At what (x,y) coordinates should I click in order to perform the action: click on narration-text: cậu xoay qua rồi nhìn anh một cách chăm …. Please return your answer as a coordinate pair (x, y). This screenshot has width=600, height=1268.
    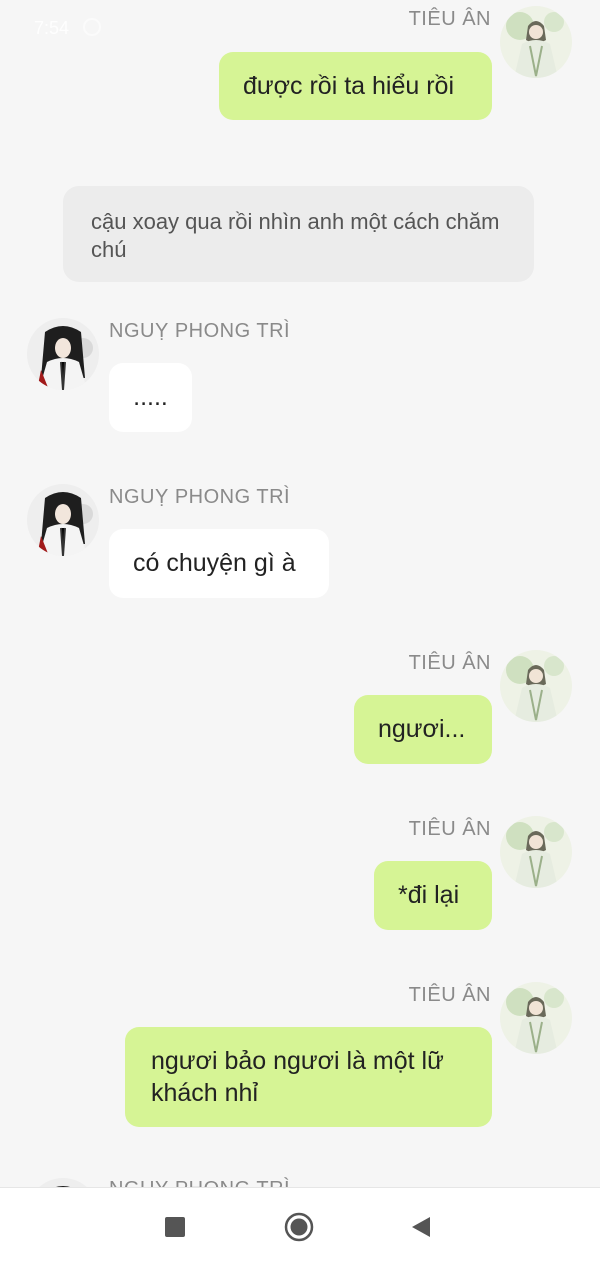
    Looking at the image, I should click on (295, 235).